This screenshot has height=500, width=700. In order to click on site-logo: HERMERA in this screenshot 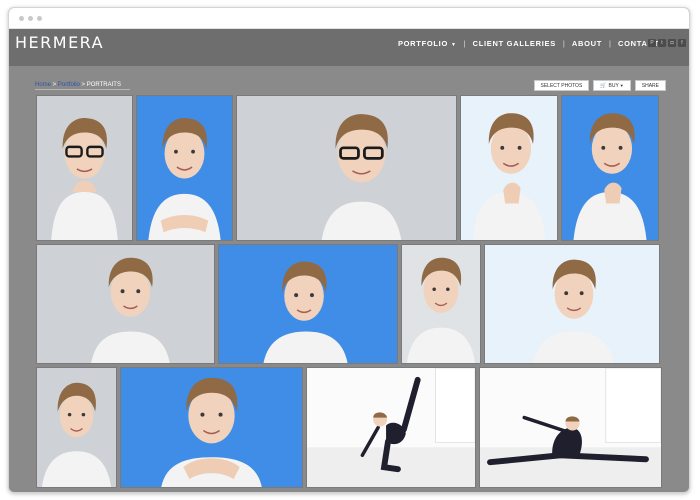, I will do `click(59, 42)`.